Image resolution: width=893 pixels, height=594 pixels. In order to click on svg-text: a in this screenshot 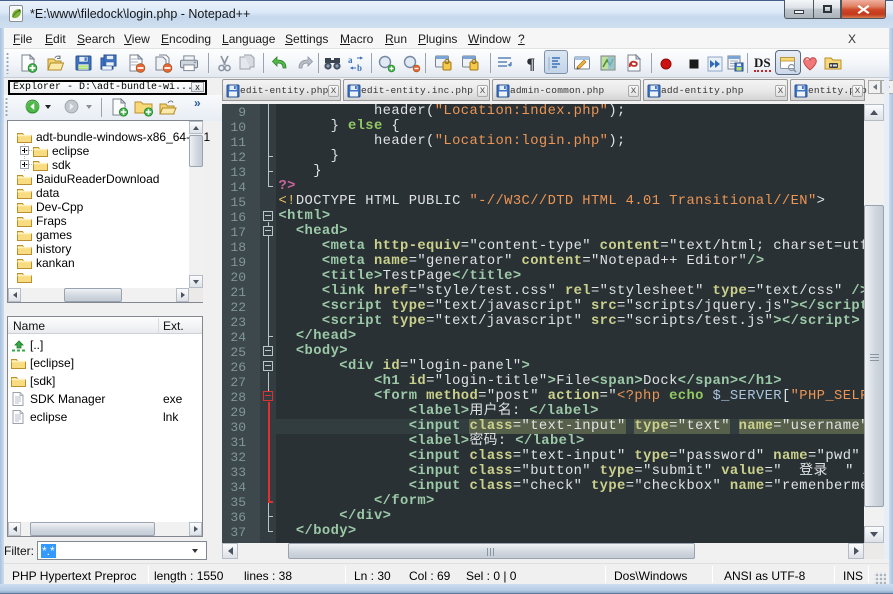, I will do `click(350, 60)`.